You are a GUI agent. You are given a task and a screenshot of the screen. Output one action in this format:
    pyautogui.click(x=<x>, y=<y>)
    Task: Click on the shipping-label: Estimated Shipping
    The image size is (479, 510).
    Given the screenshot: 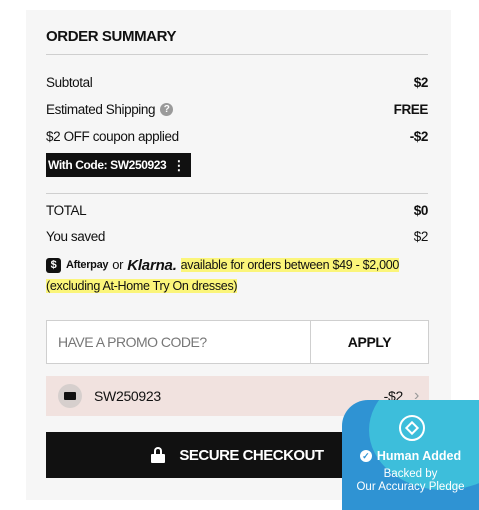 What is the action you would take?
    pyautogui.click(x=101, y=109)
    